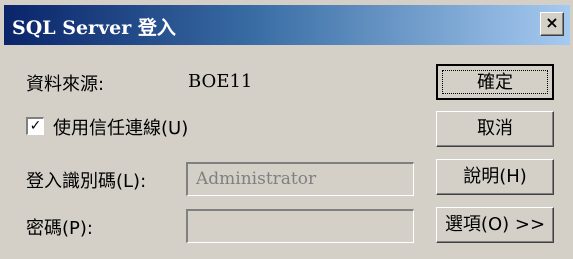  What do you see at coordinates (120, 127) in the screenshot?
I see `trusted-connection-label: 使用信任連線(U)` at bounding box center [120, 127].